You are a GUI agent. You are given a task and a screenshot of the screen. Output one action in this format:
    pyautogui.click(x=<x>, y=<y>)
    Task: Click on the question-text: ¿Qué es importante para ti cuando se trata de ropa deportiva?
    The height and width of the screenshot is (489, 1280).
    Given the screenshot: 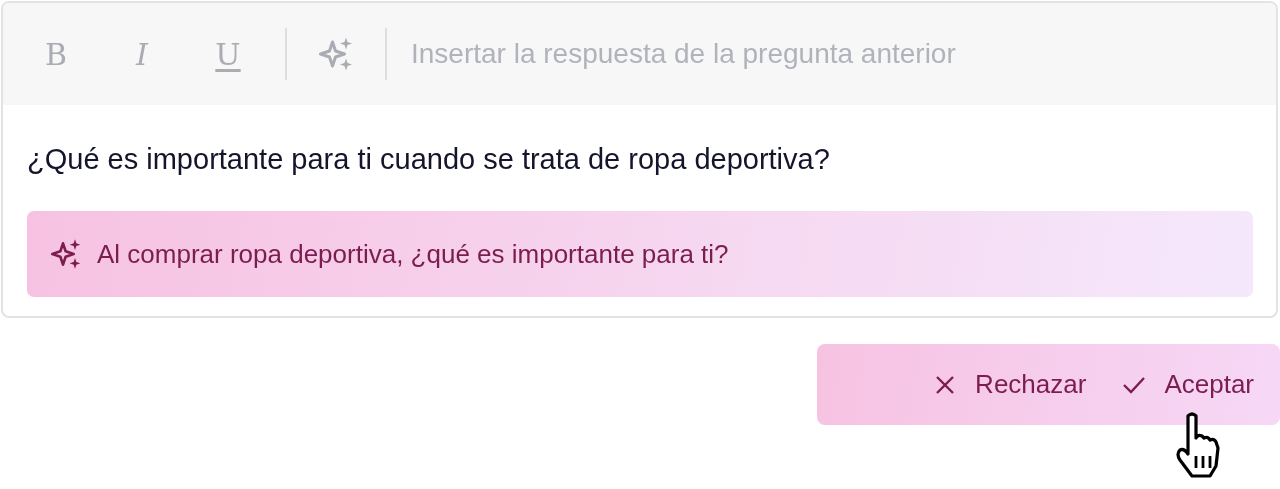 What is the action you would take?
    pyautogui.click(x=428, y=157)
    